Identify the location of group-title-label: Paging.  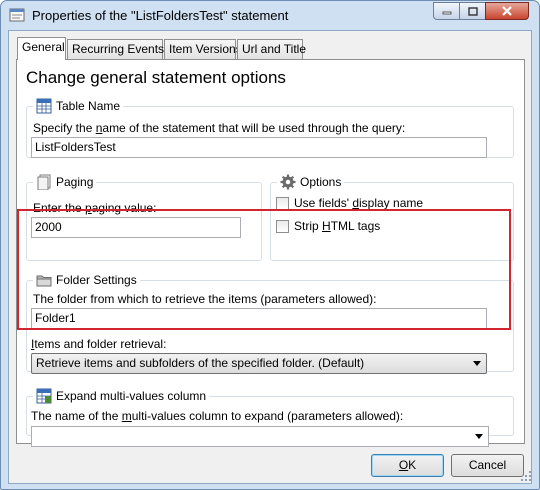
(75, 182).